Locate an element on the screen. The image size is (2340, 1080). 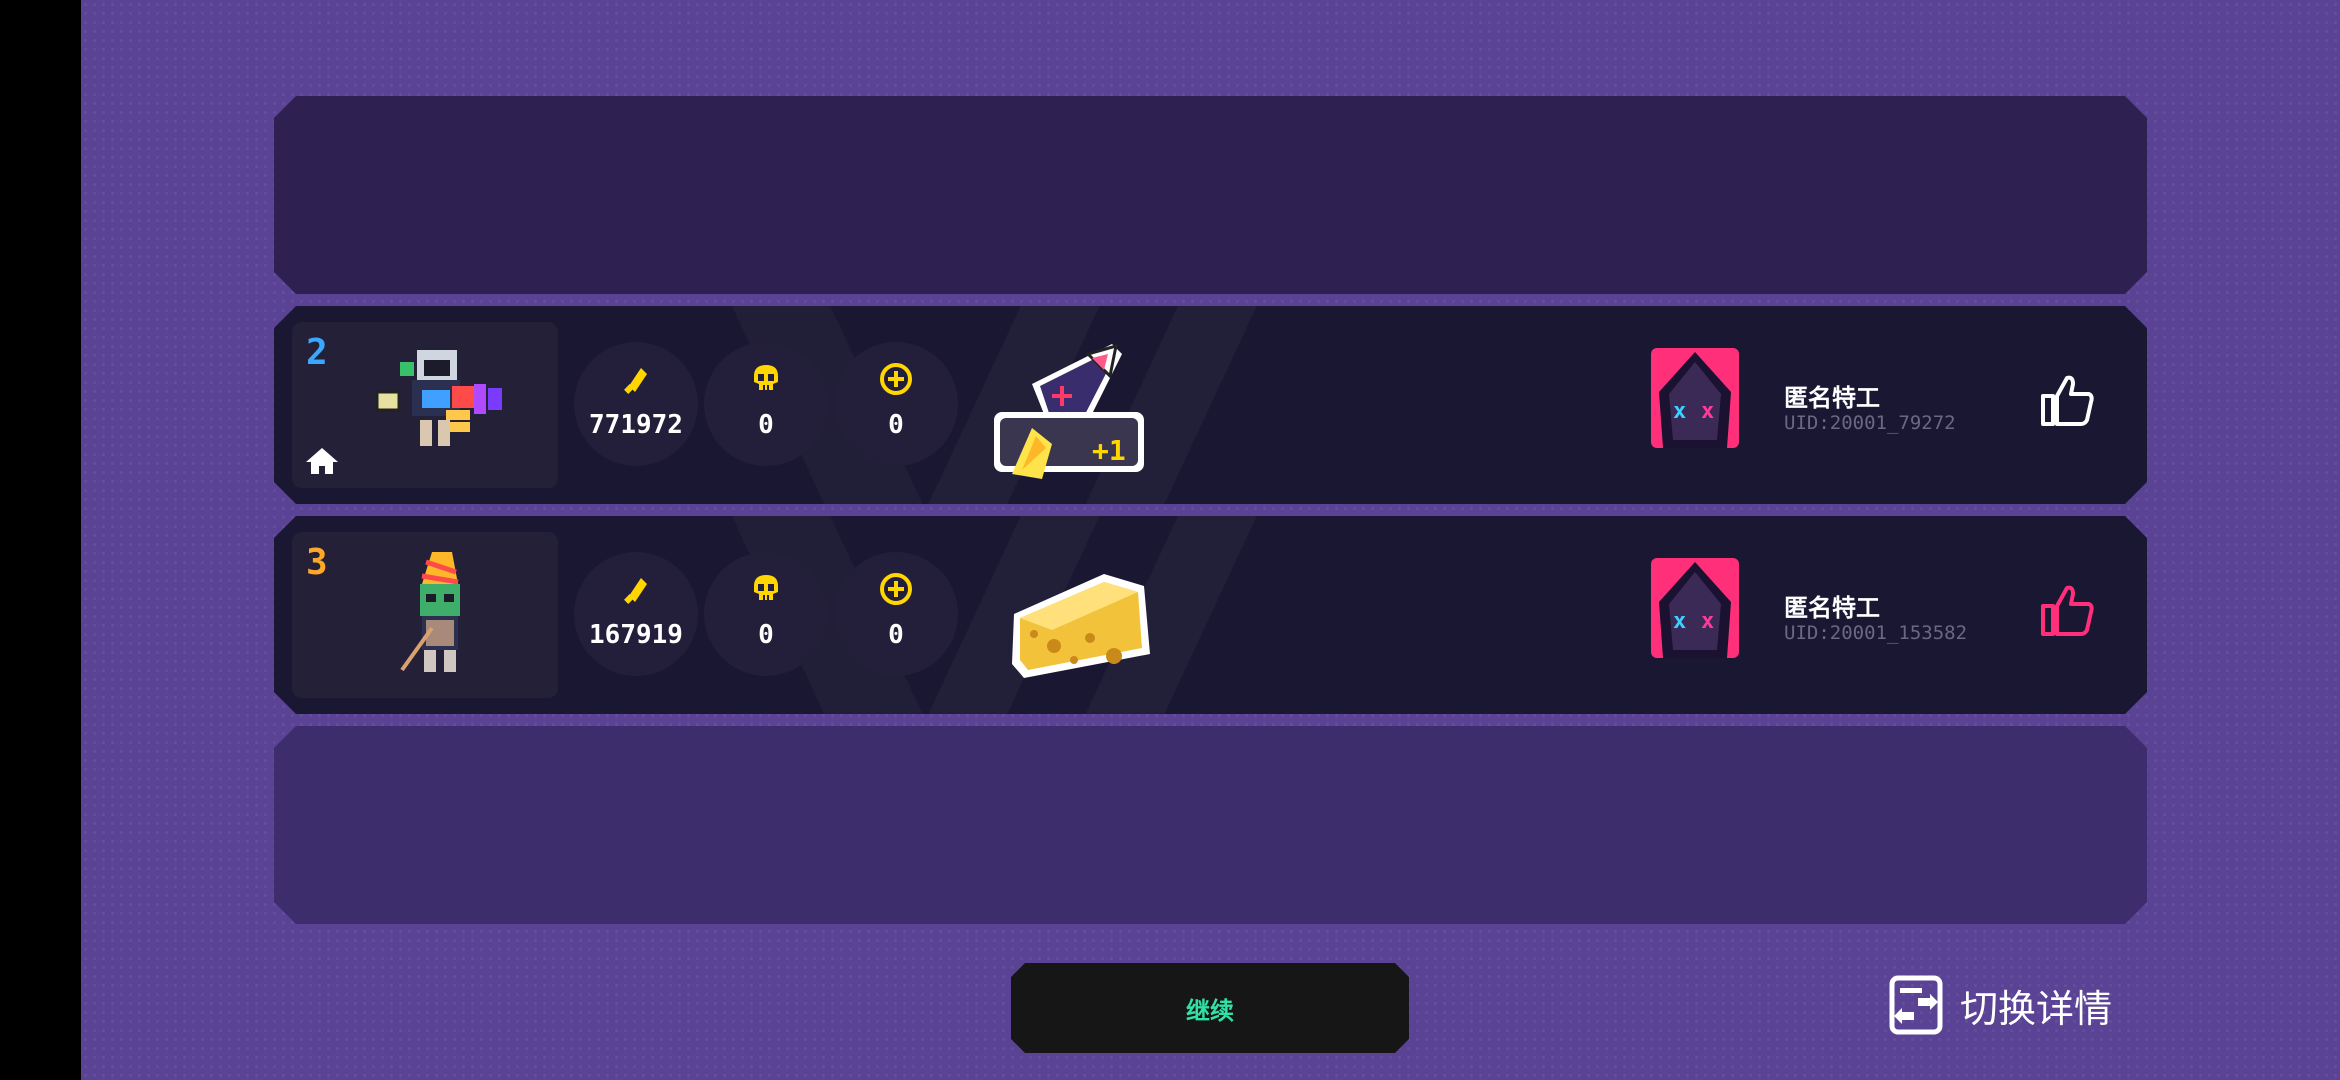
switch-details-icon is located at coordinates (1916, 1005).